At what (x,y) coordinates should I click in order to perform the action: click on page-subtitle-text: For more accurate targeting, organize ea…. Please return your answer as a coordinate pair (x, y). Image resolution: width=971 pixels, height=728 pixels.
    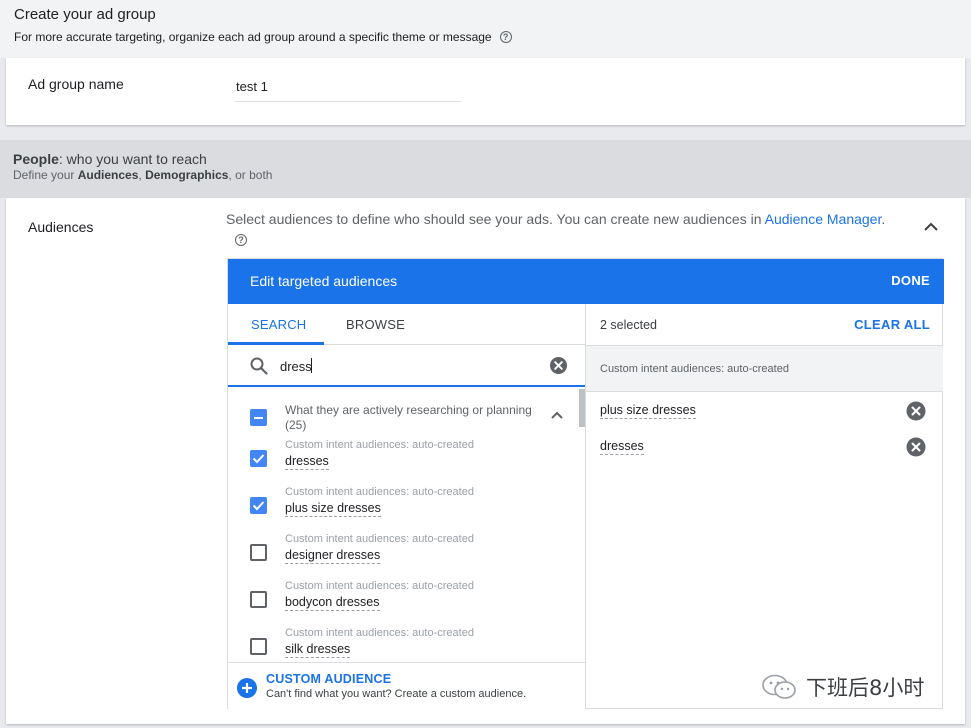
    Looking at the image, I should click on (253, 37).